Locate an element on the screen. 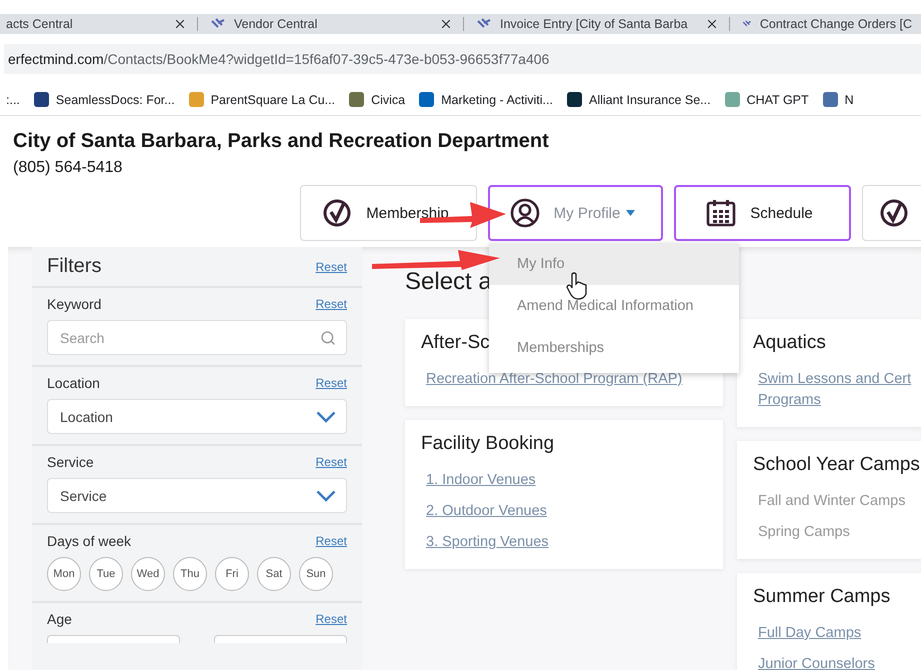 This screenshot has width=921, height=670. hand-cursor-icon is located at coordinates (577, 286).